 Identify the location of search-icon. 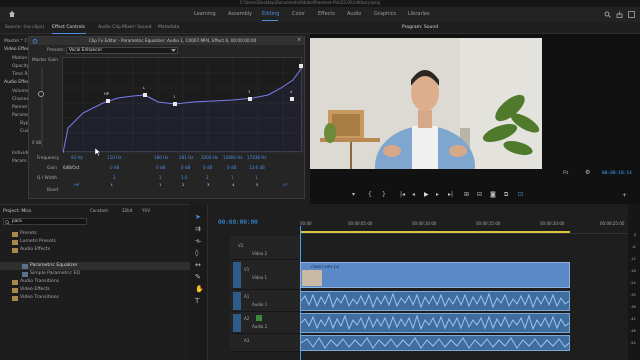
(607, 14).